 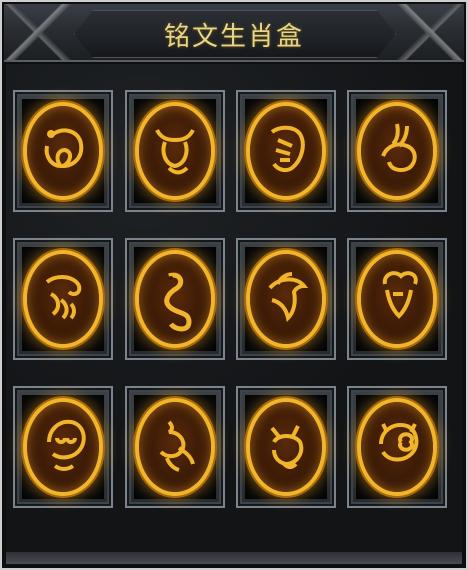 I want to click on horse-icon, so click(x=286, y=299).